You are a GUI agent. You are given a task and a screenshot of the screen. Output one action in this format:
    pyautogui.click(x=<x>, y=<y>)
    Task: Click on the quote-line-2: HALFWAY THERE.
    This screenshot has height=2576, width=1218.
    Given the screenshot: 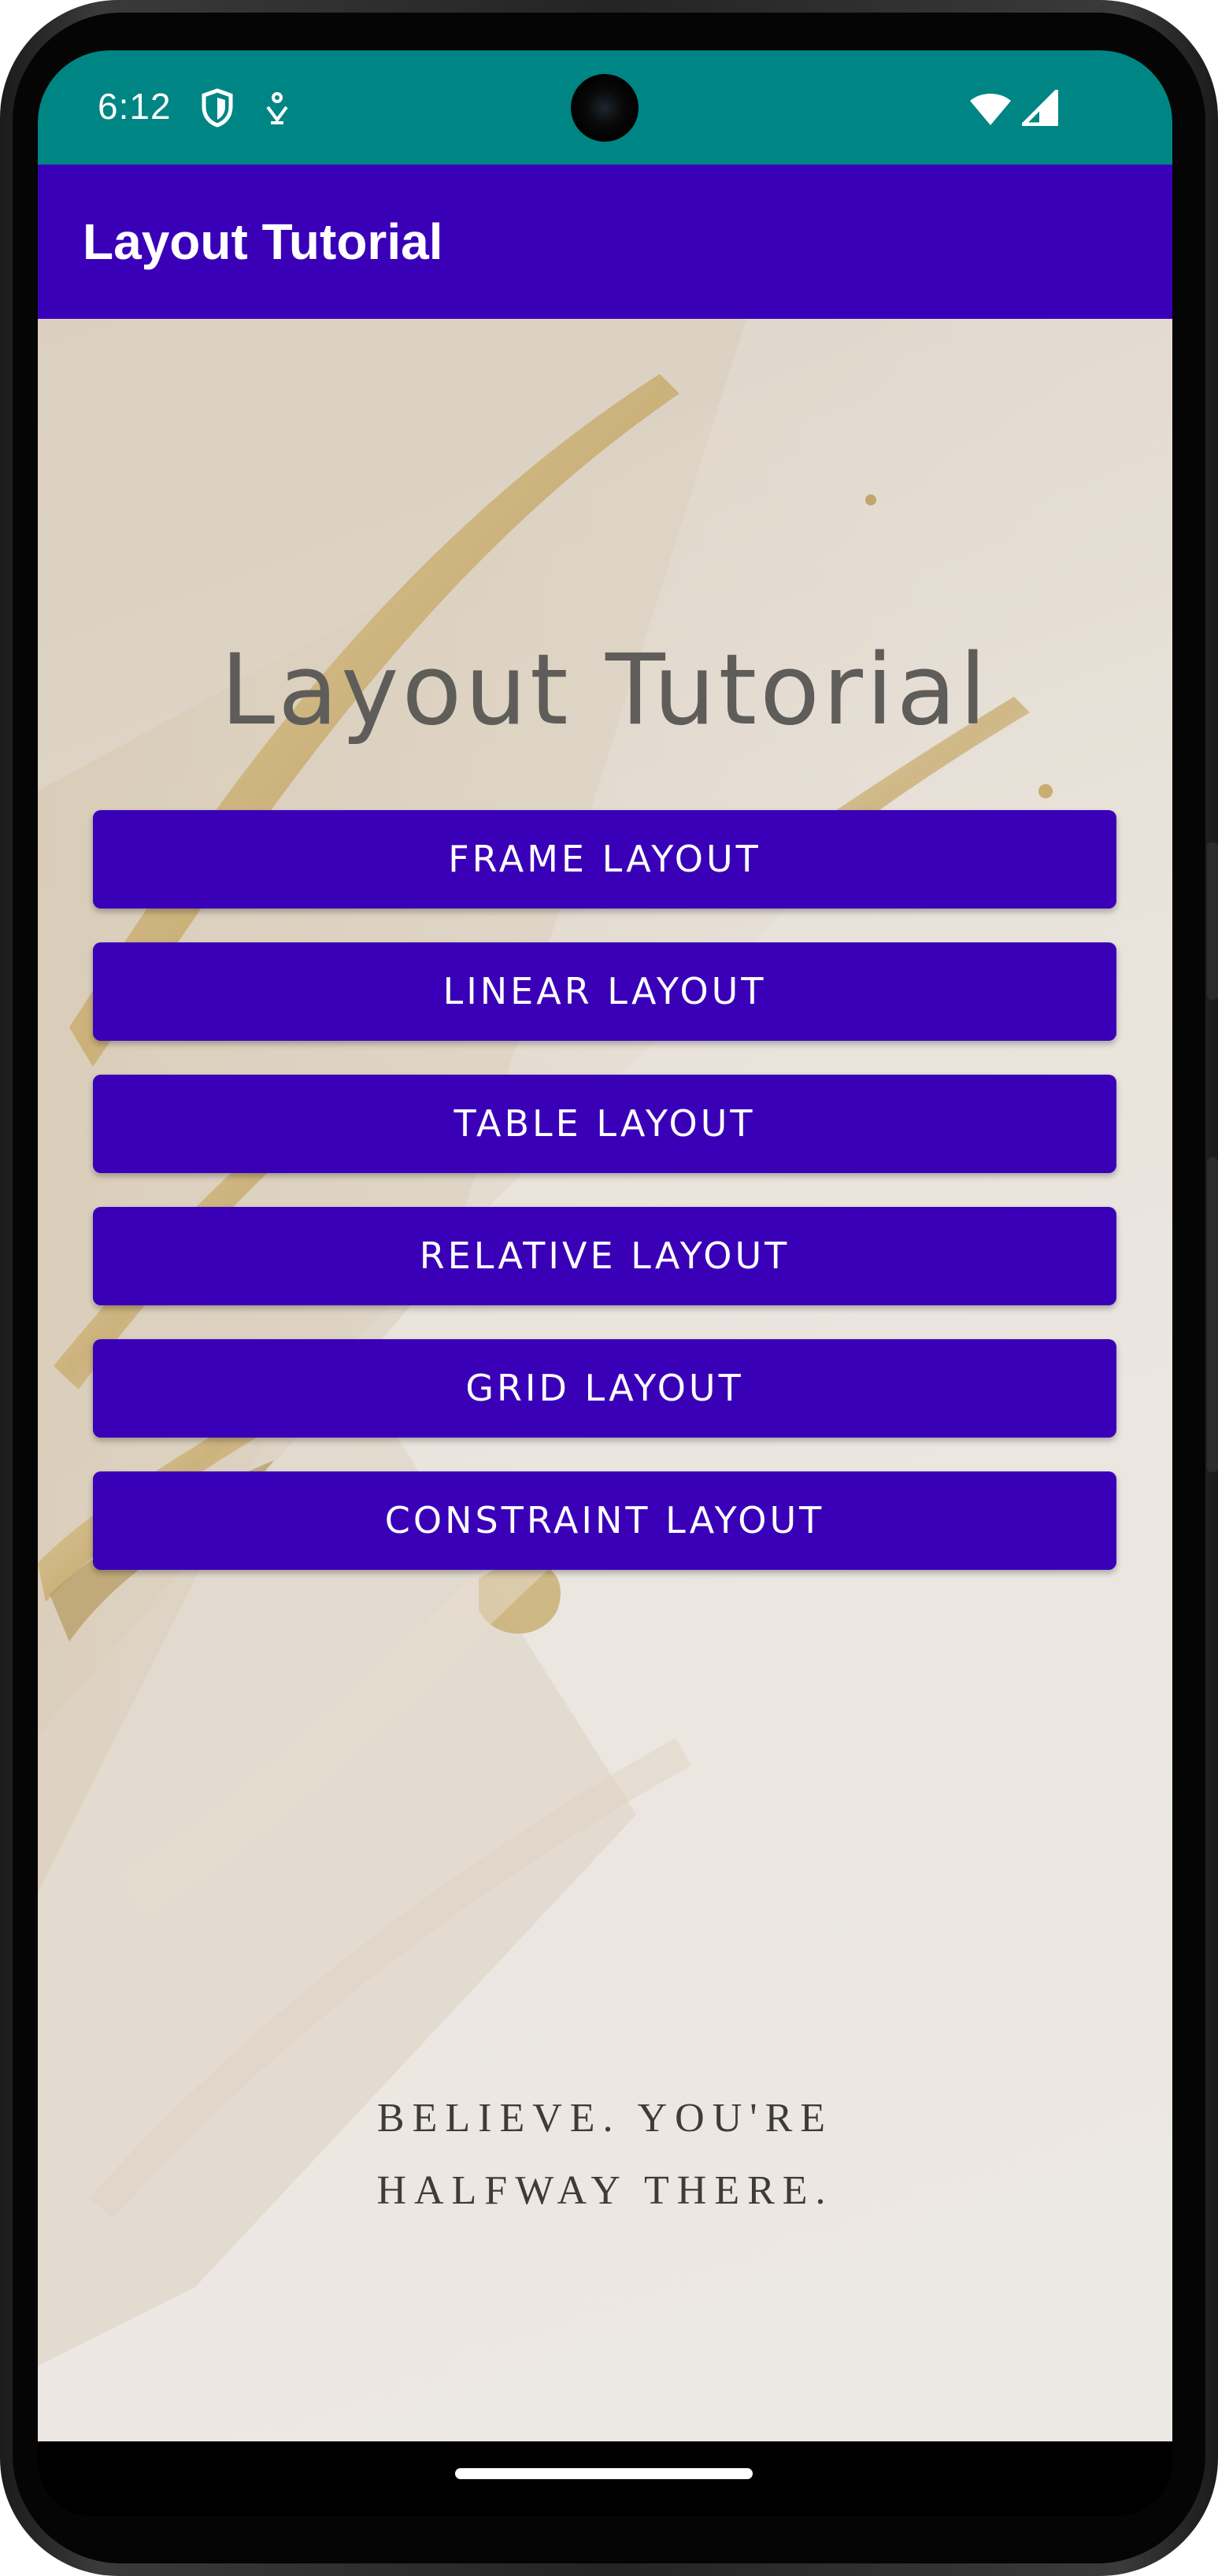 What is the action you would take?
    pyautogui.click(x=605, y=2190)
    